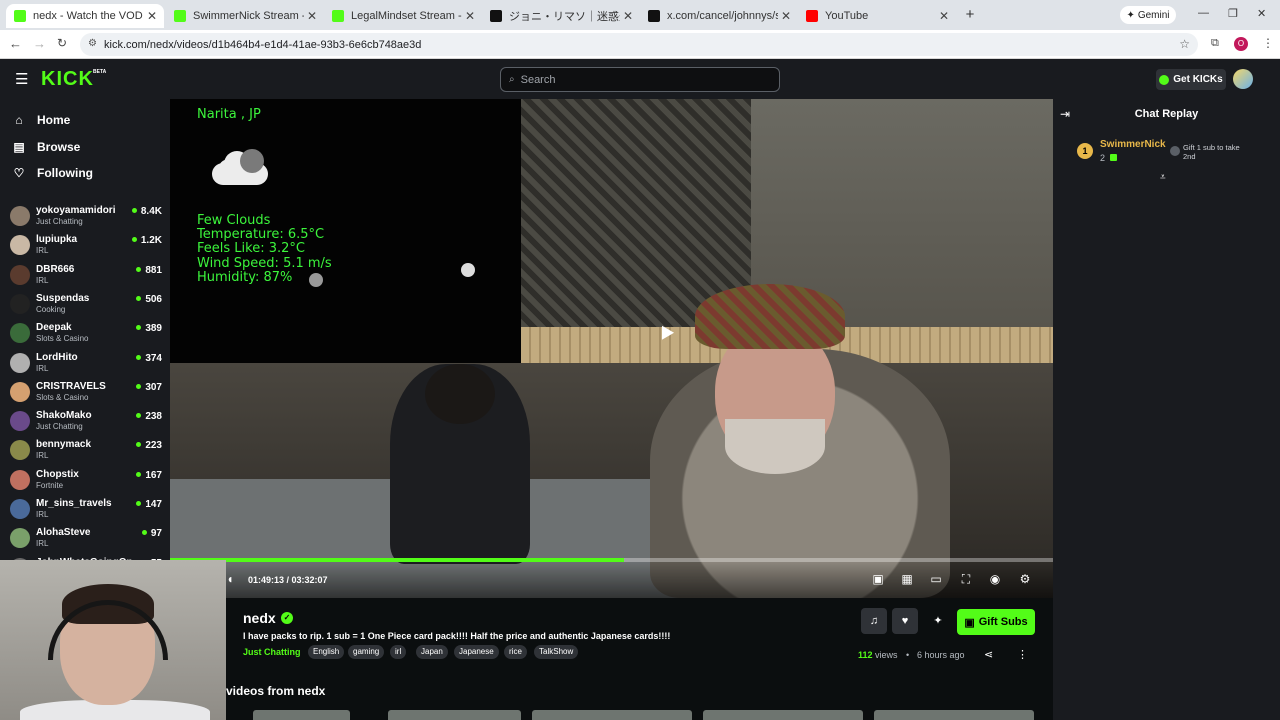  I want to click on gift-subs-button: ▣ Gift Subs, so click(996, 622).